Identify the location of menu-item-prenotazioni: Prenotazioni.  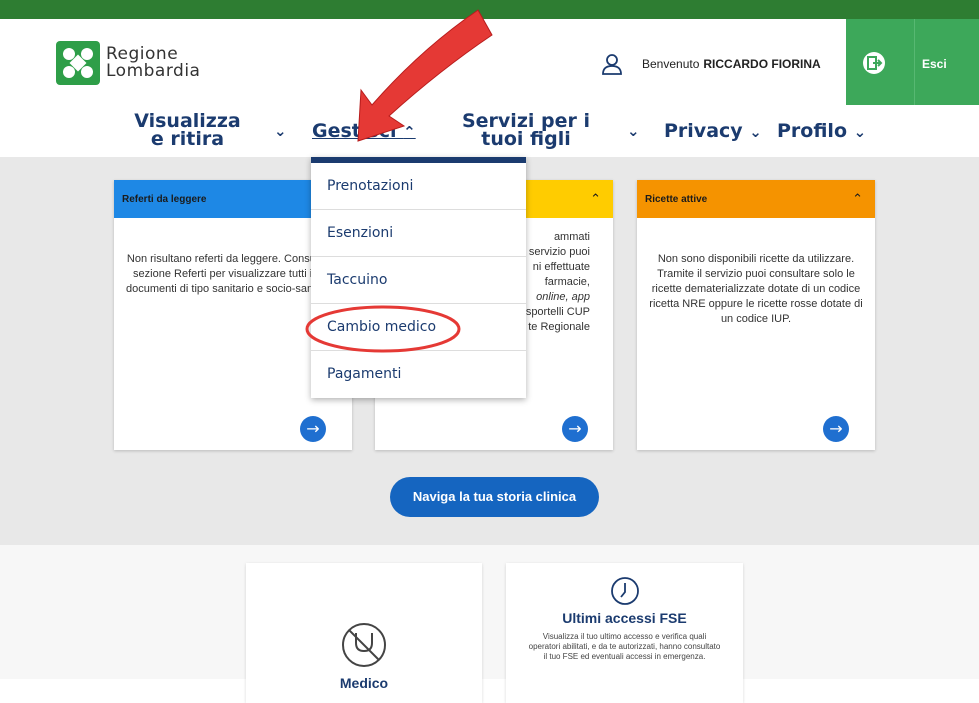
(418, 186).